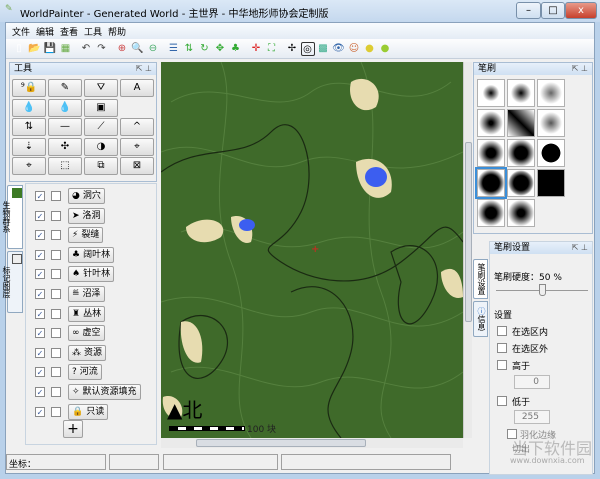  What do you see at coordinates (93, 31) in the screenshot?
I see `menu-item-3: 工具` at bounding box center [93, 31].